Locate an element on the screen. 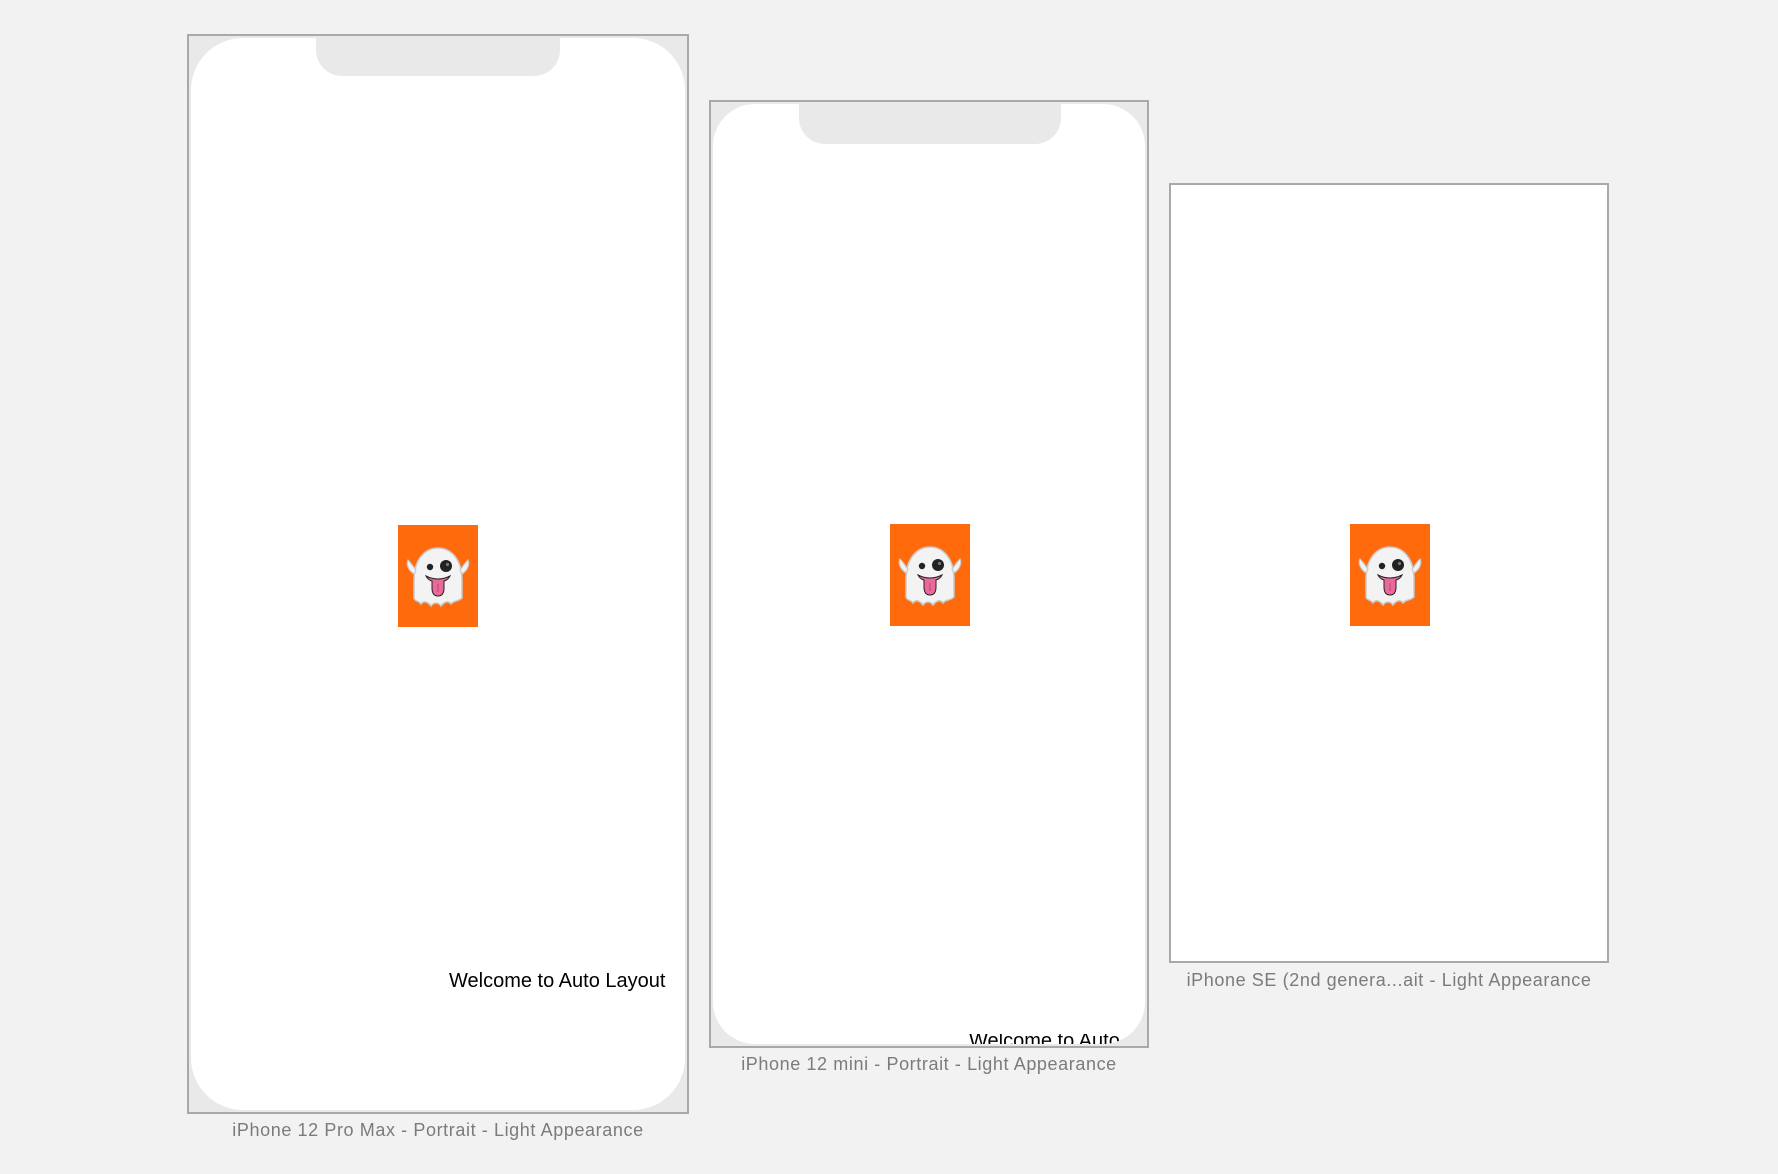  welcome-label-clip: Welcome to Auto is located at coordinates (1044, 1039).